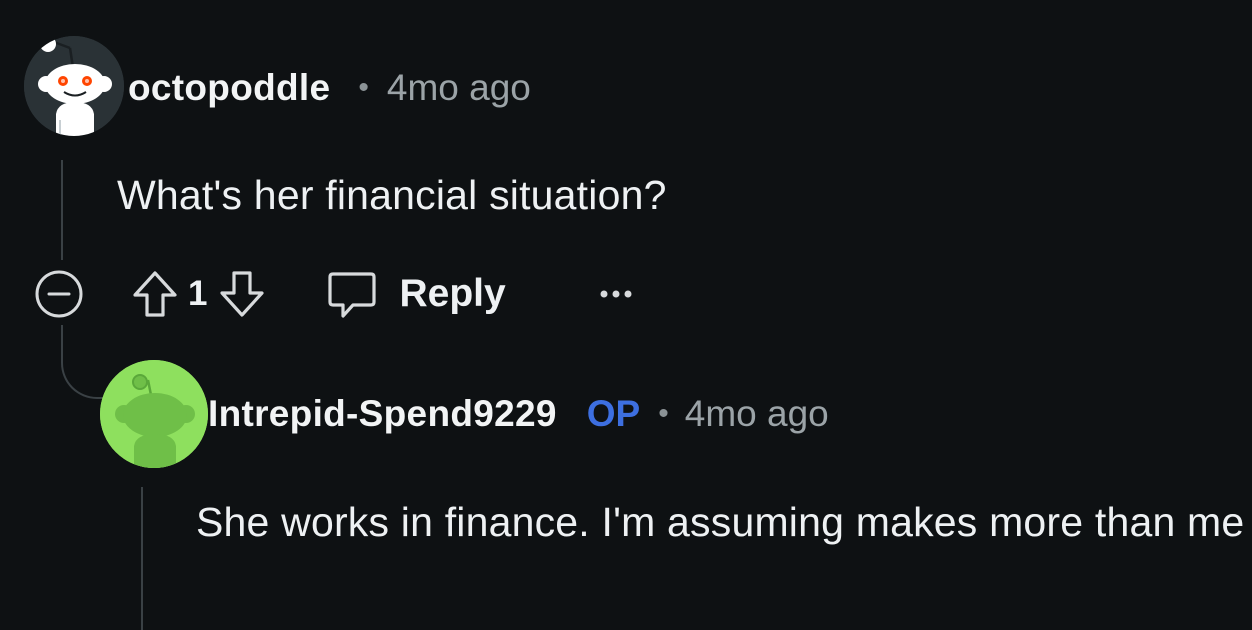  What do you see at coordinates (83, 362) in the screenshot?
I see `reply-connector-line` at bounding box center [83, 362].